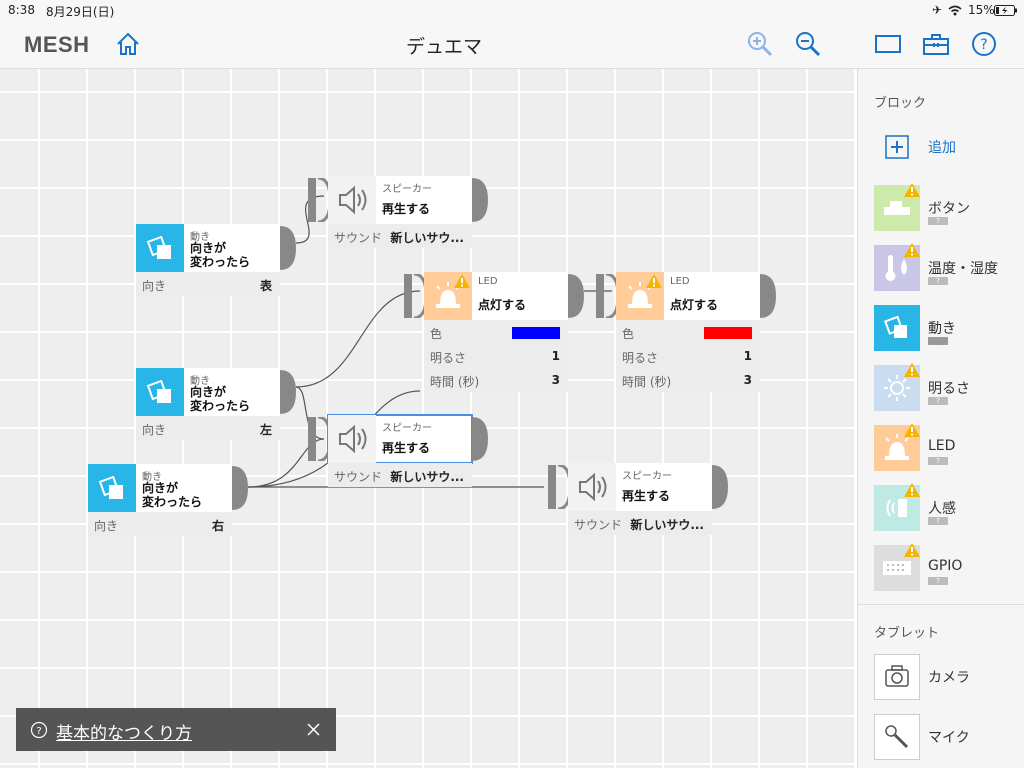  What do you see at coordinates (154, 286) in the screenshot?
I see `property-label: 向き` at bounding box center [154, 286].